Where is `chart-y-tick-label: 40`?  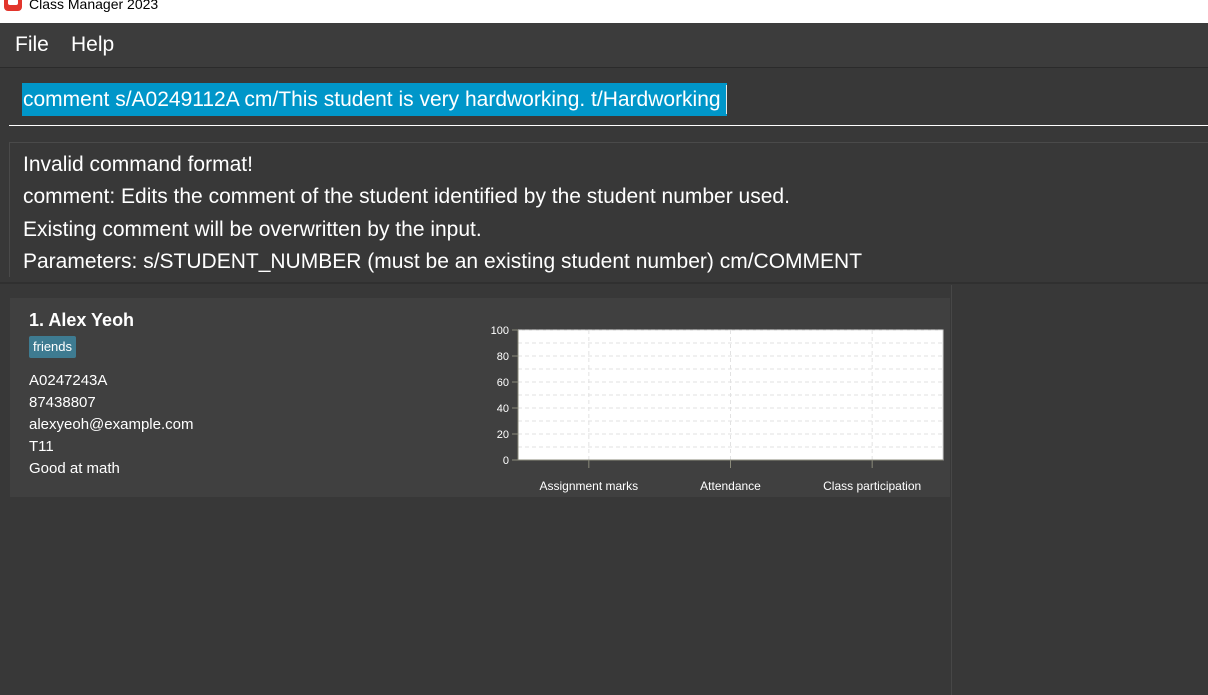
chart-y-tick-label: 40 is located at coordinates (503, 409).